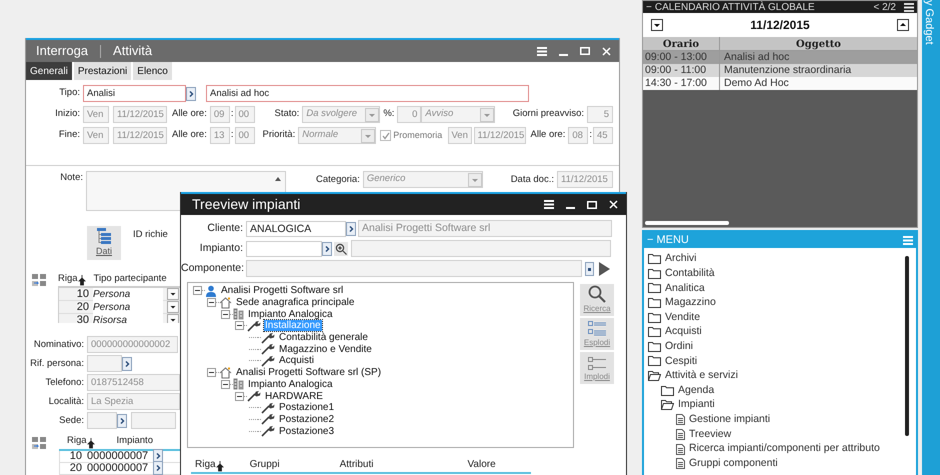 The image size is (940, 475). I want to click on play-icon, so click(604, 268).